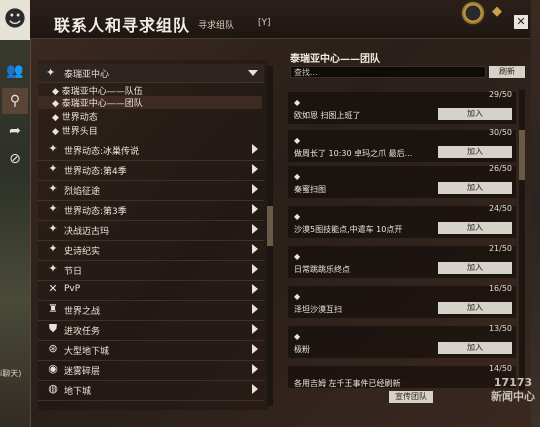  What do you see at coordinates (15, 71) in the screenshot?
I see `contacts-tab-icon: 👥` at bounding box center [15, 71].